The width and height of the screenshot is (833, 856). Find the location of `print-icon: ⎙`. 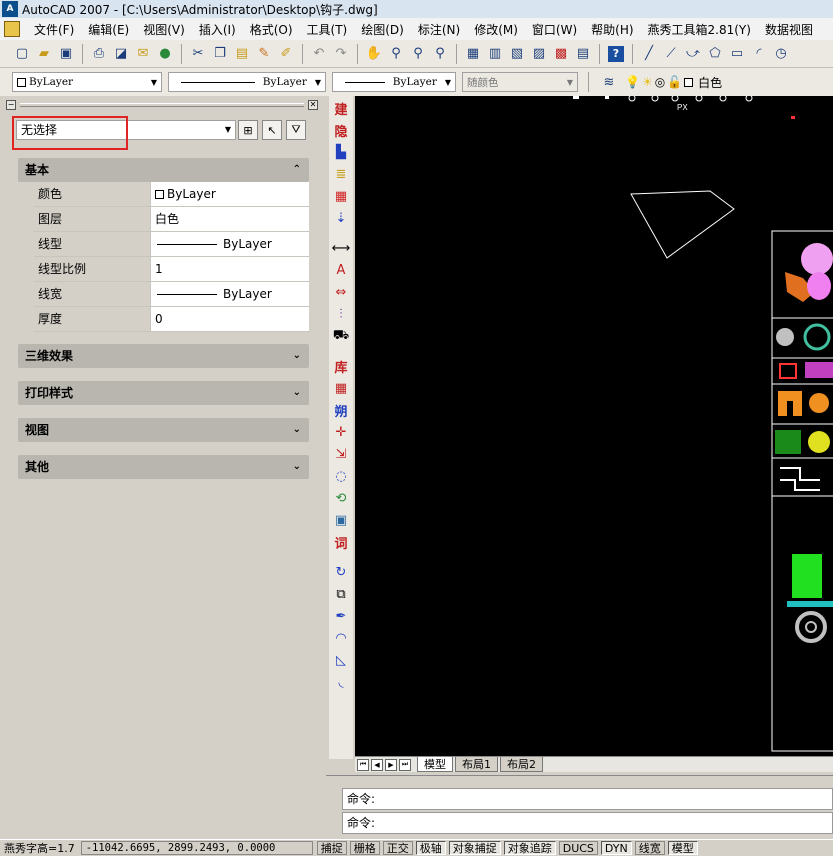

print-icon: ⎙ is located at coordinates (99, 54).